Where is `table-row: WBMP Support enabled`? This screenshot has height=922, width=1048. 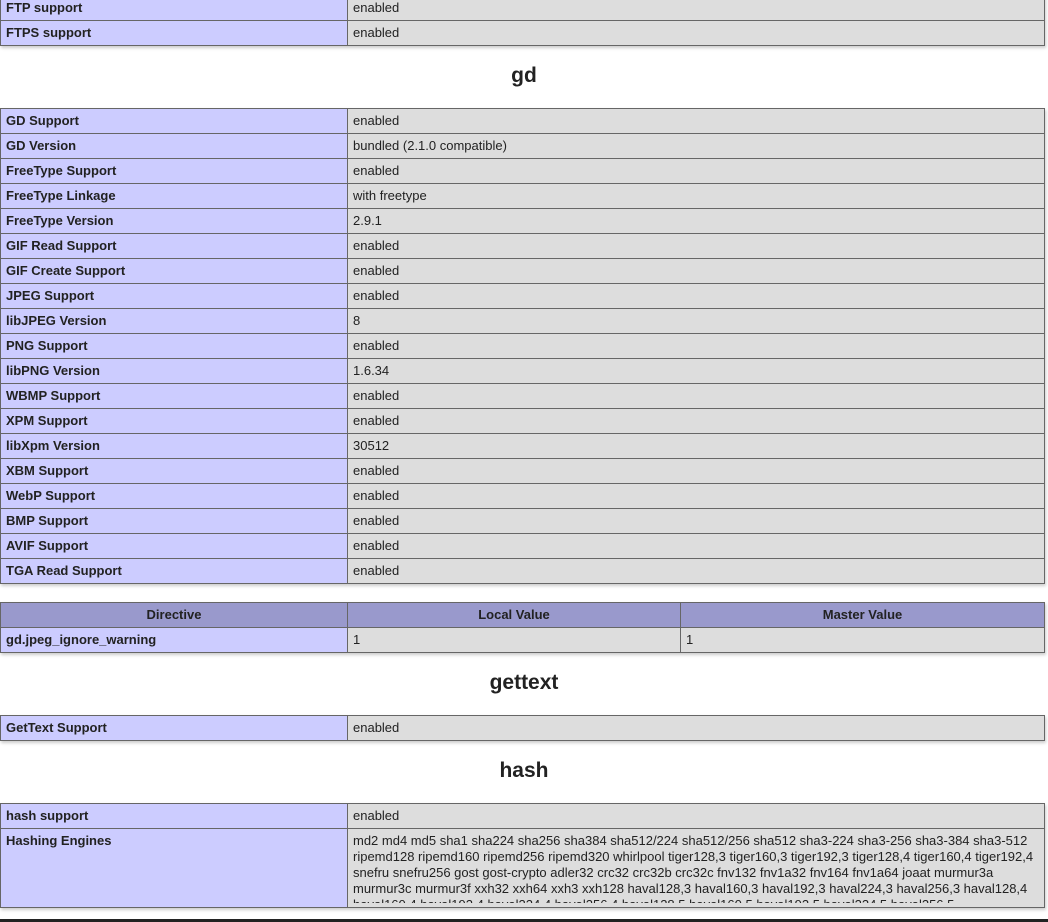
table-row: WBMP Support enabled is located at coordinates (522, 396).